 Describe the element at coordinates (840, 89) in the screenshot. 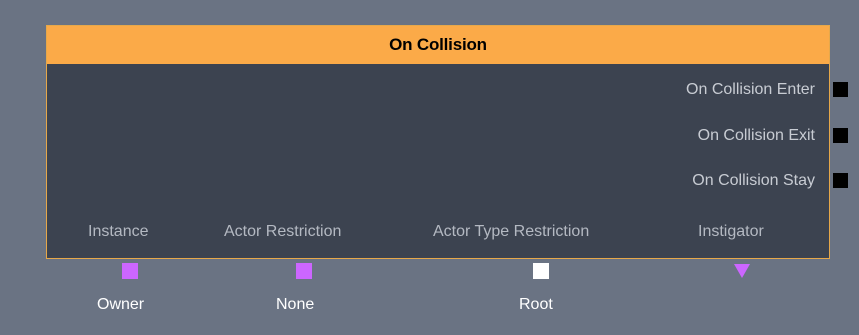

I see `output-pin-on-collision-enter` at that location.